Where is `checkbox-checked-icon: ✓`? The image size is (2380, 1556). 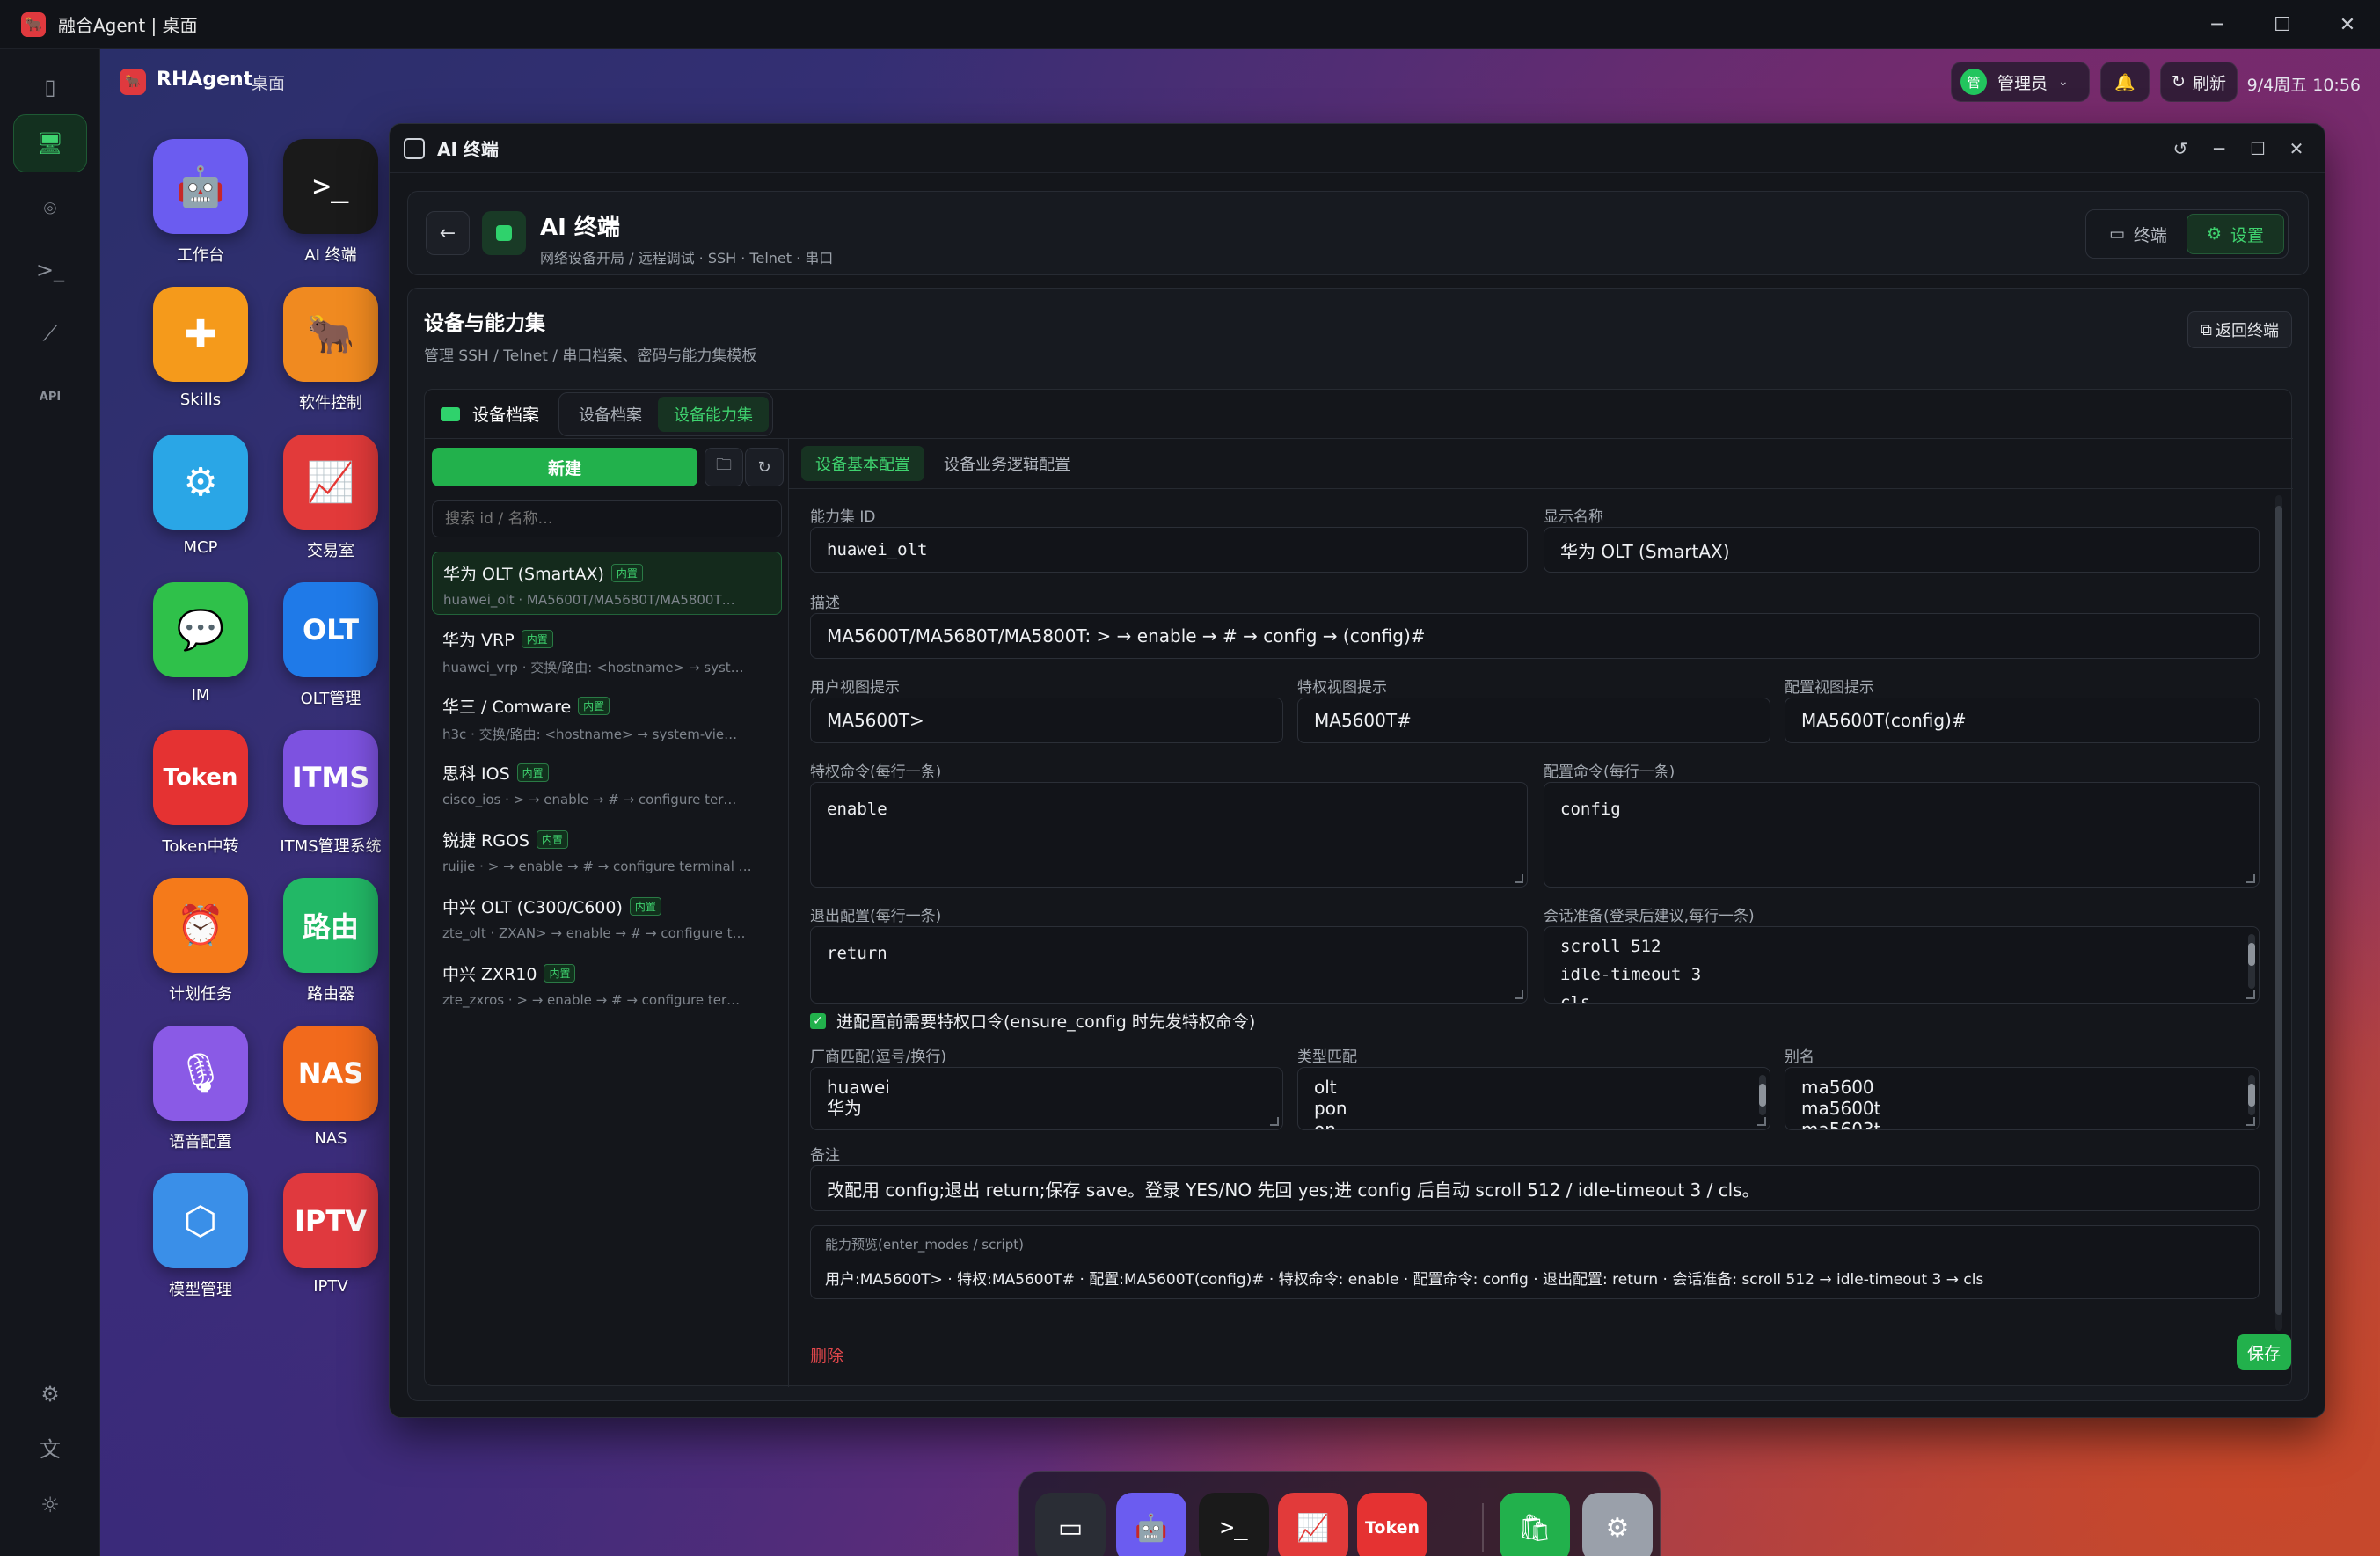 checkbox-checked-icon: ✓ is located at coordinates (818, 1020).